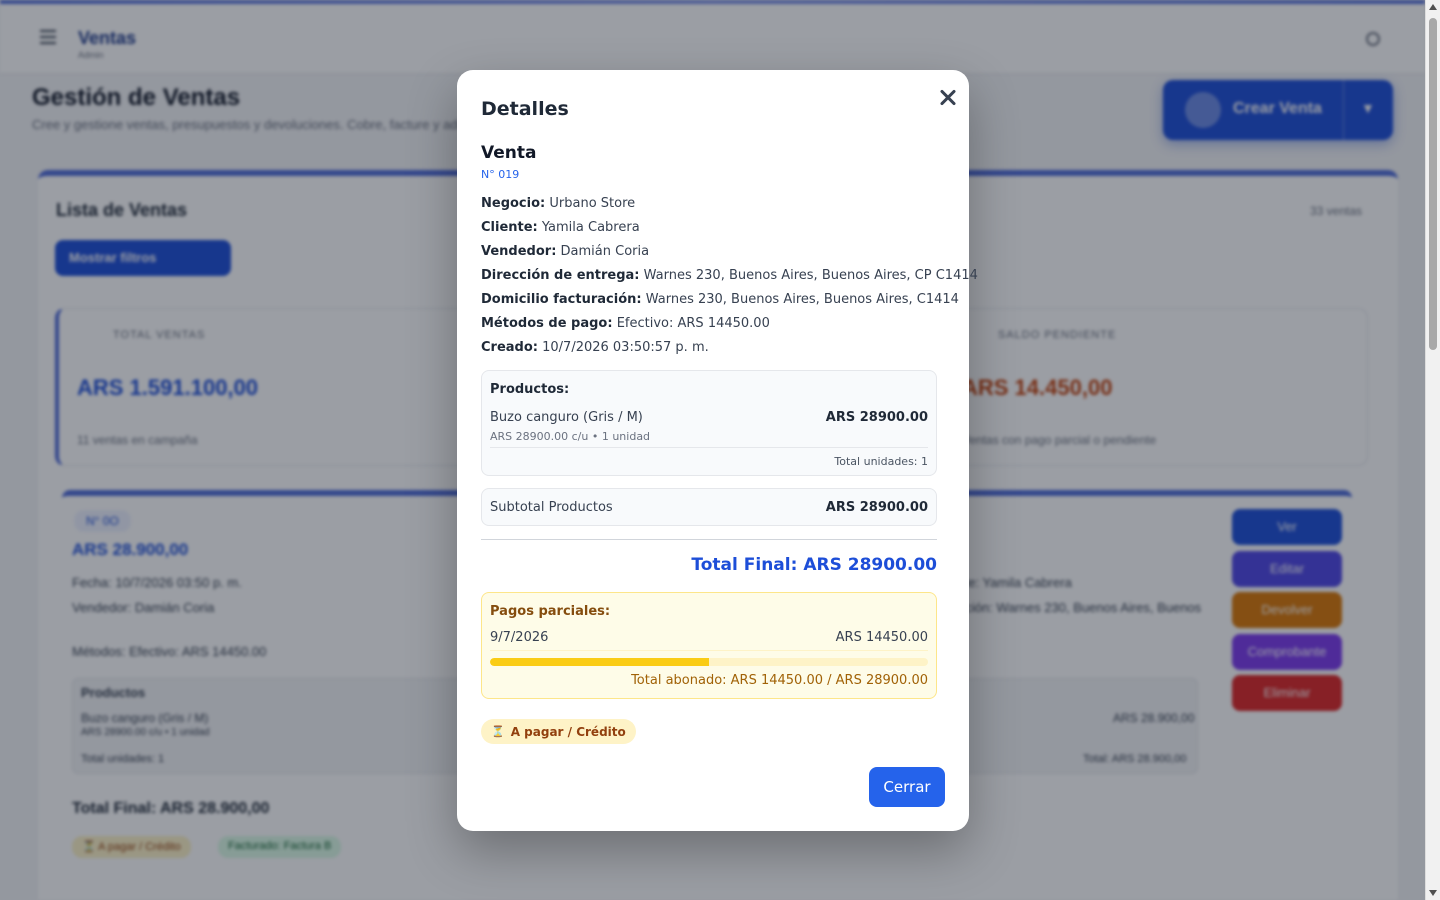  I want to click on payment-date: 9/7/2026, so click(519, 637).